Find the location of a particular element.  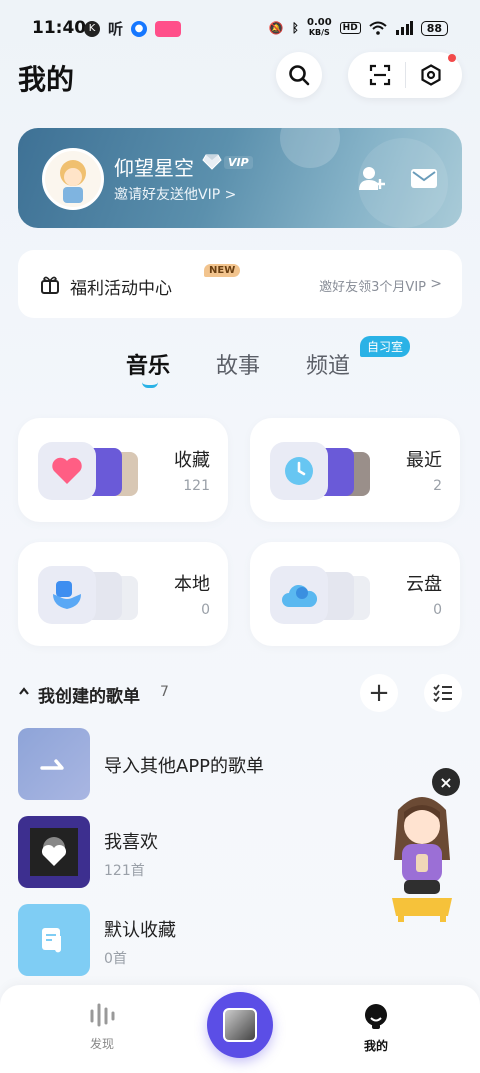

tools-divider is located at coordinates (405, 75).